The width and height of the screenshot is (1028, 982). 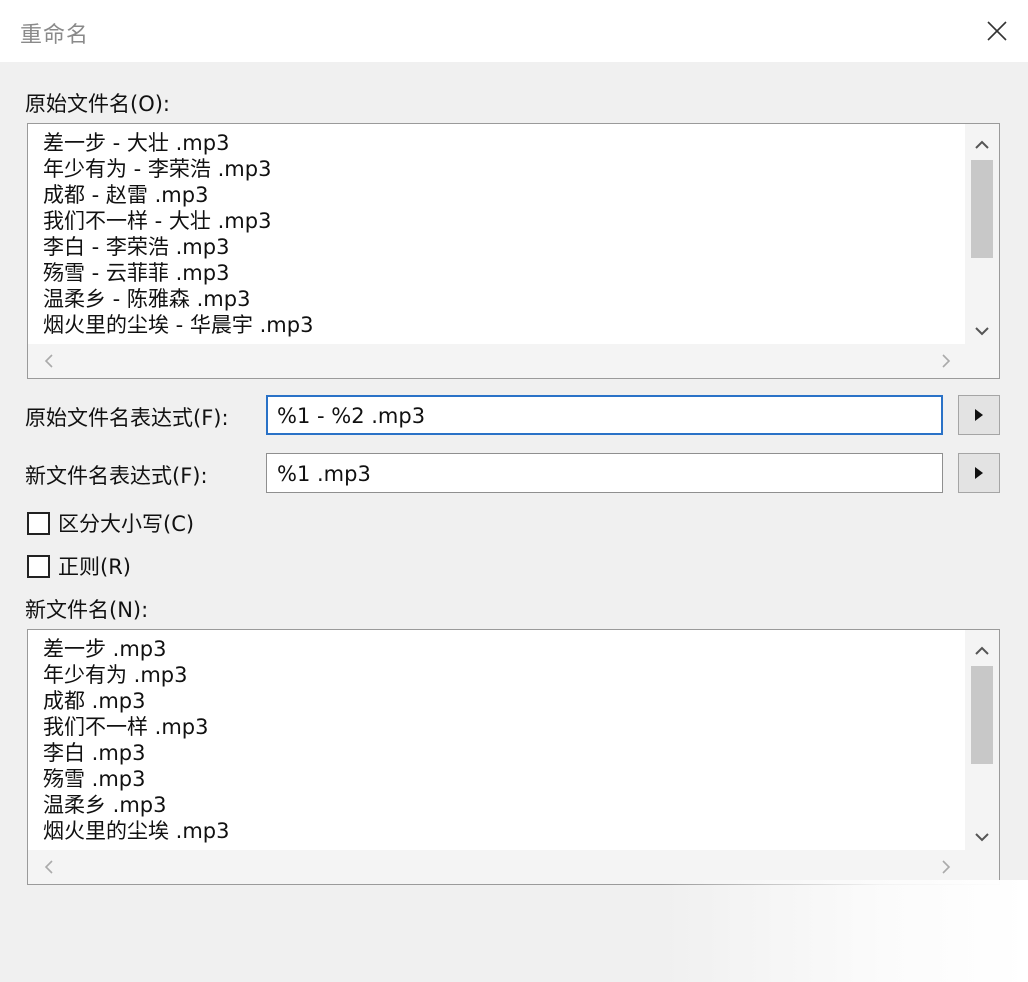 I want to click on list-item: 殇雪 .mp3, so click(x=501, y=779).